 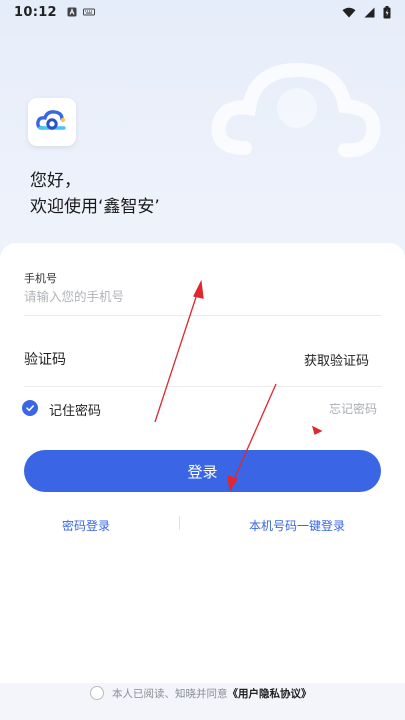 What do you see at coordinates (81, 12) in the screenshot?
I see `status-notification-icons` at bounding box center [81, 12].